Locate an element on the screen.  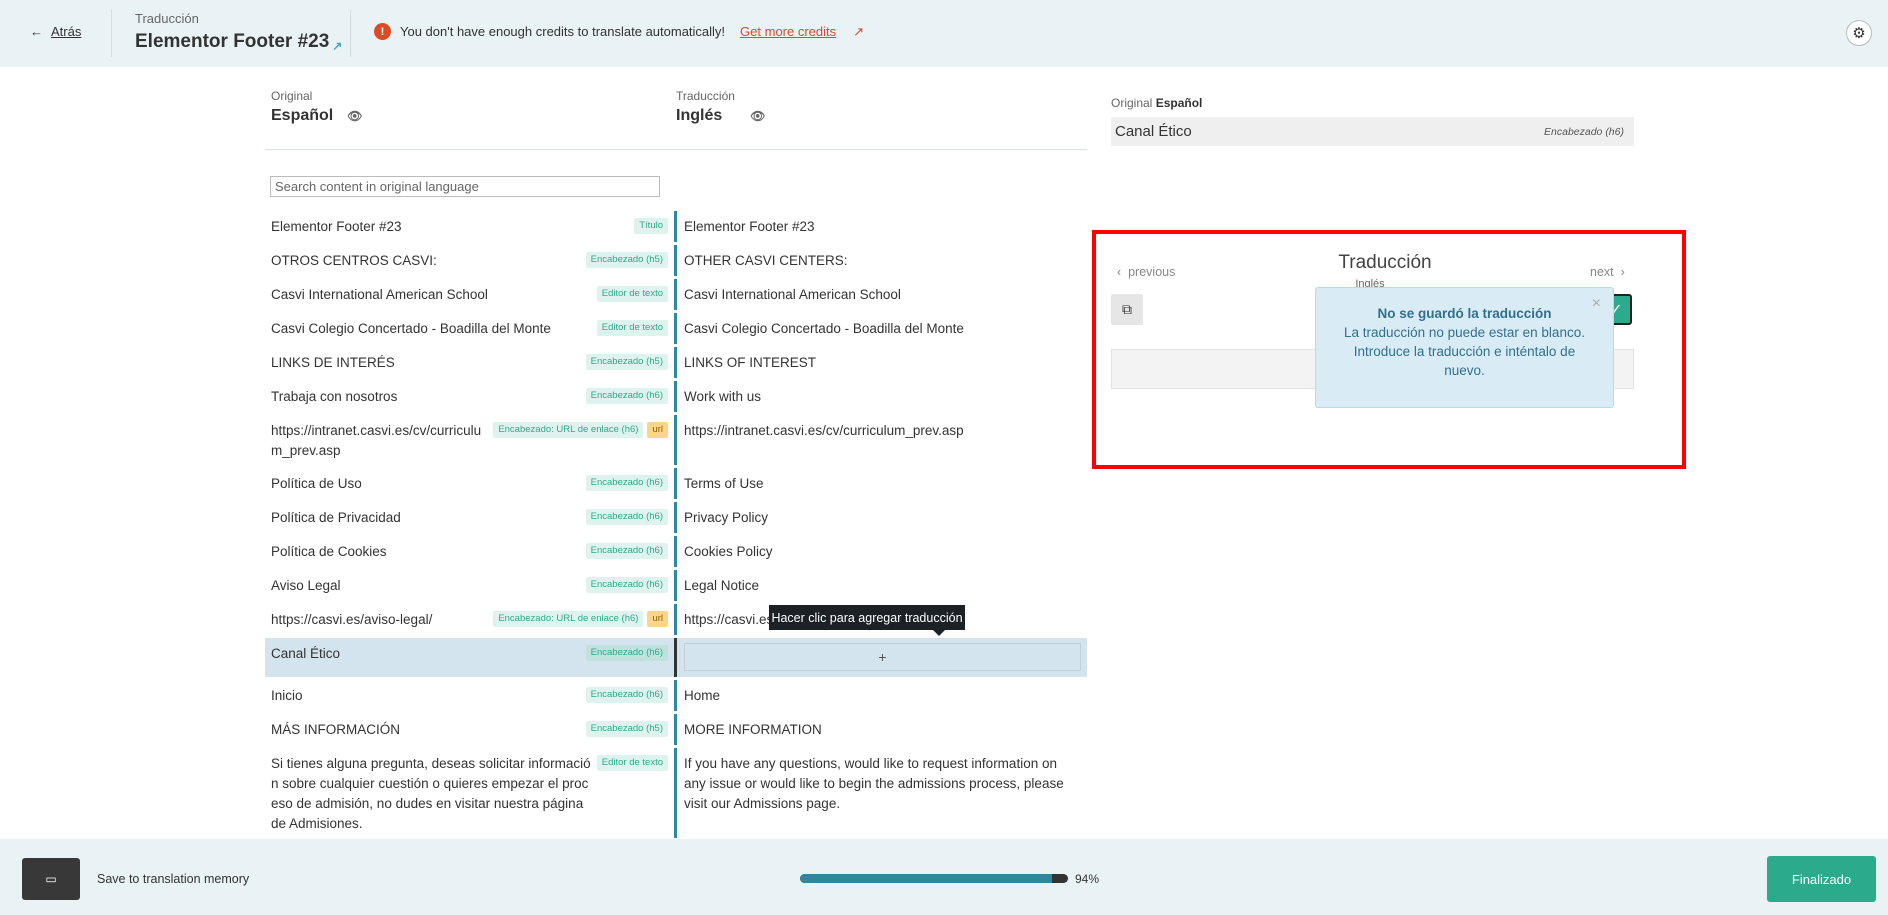
add-translation-button: + is located at coordinates (882, 657).